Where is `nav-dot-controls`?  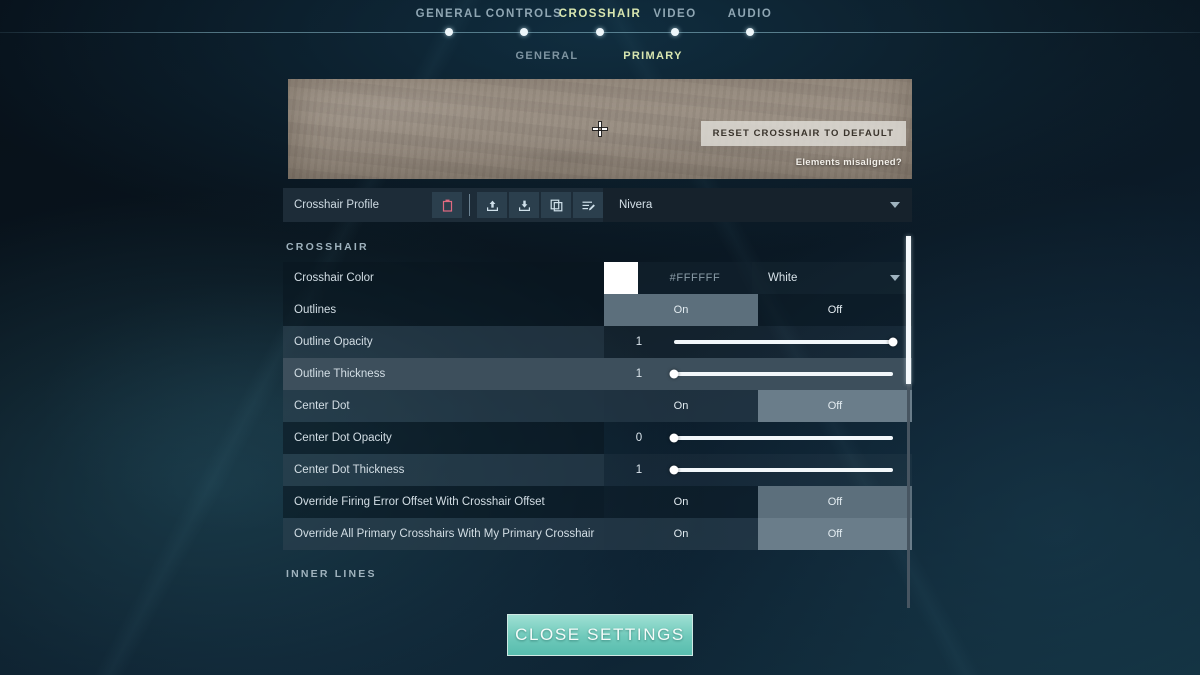 nav-dot-controls is located at coordinates (524, 32).